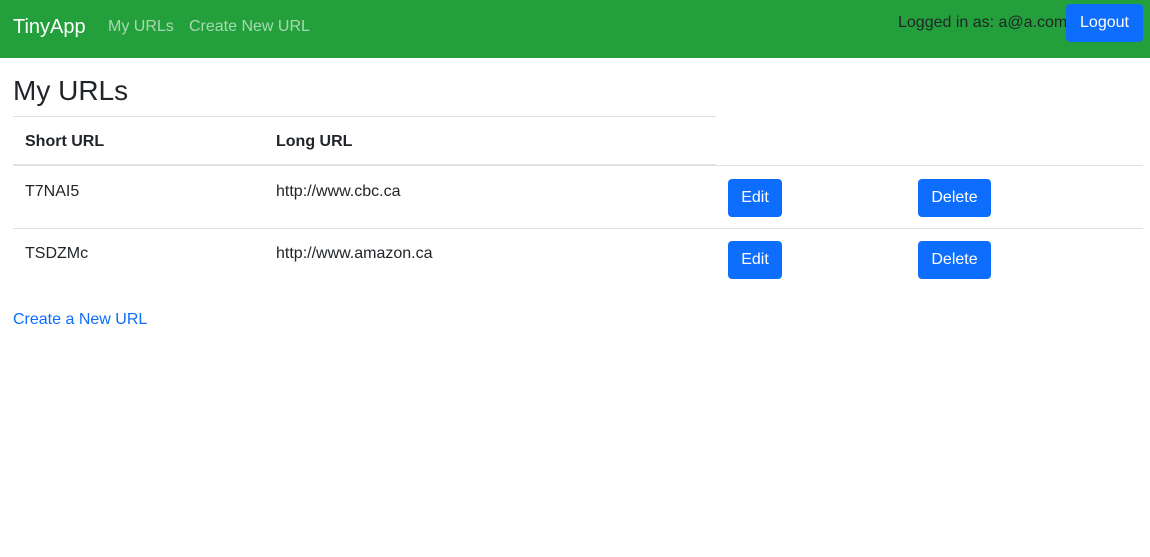 This screenshot has width=1150, height=557. What do you see at coordinates (578, 228) in the screenshot?
I see `row-divider` at bounding box center [578, 228].